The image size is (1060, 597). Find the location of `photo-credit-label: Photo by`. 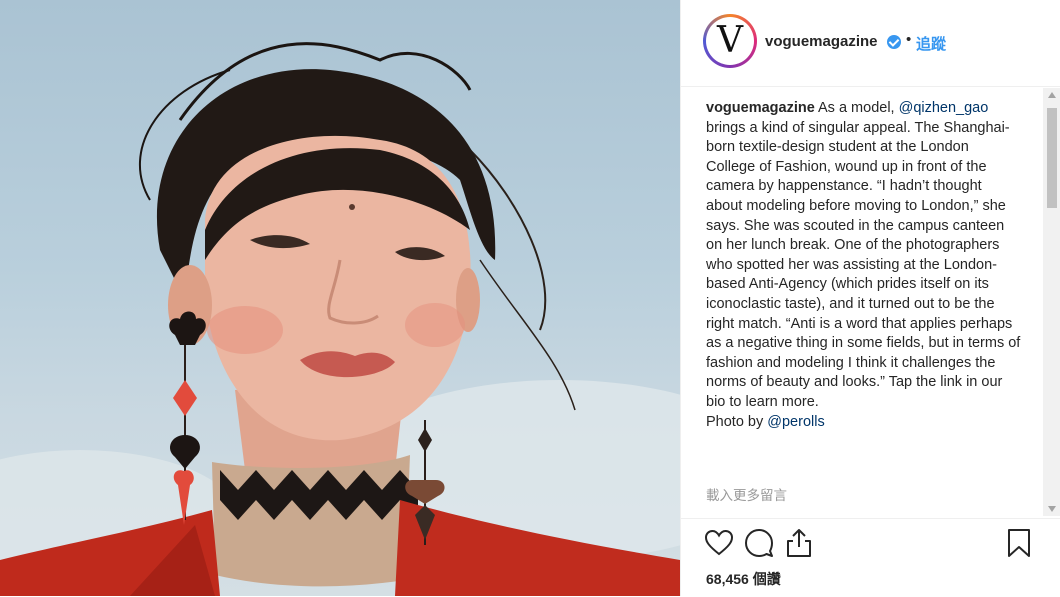

photo-credit-label: Photo by is located at coordinates (737, 421).